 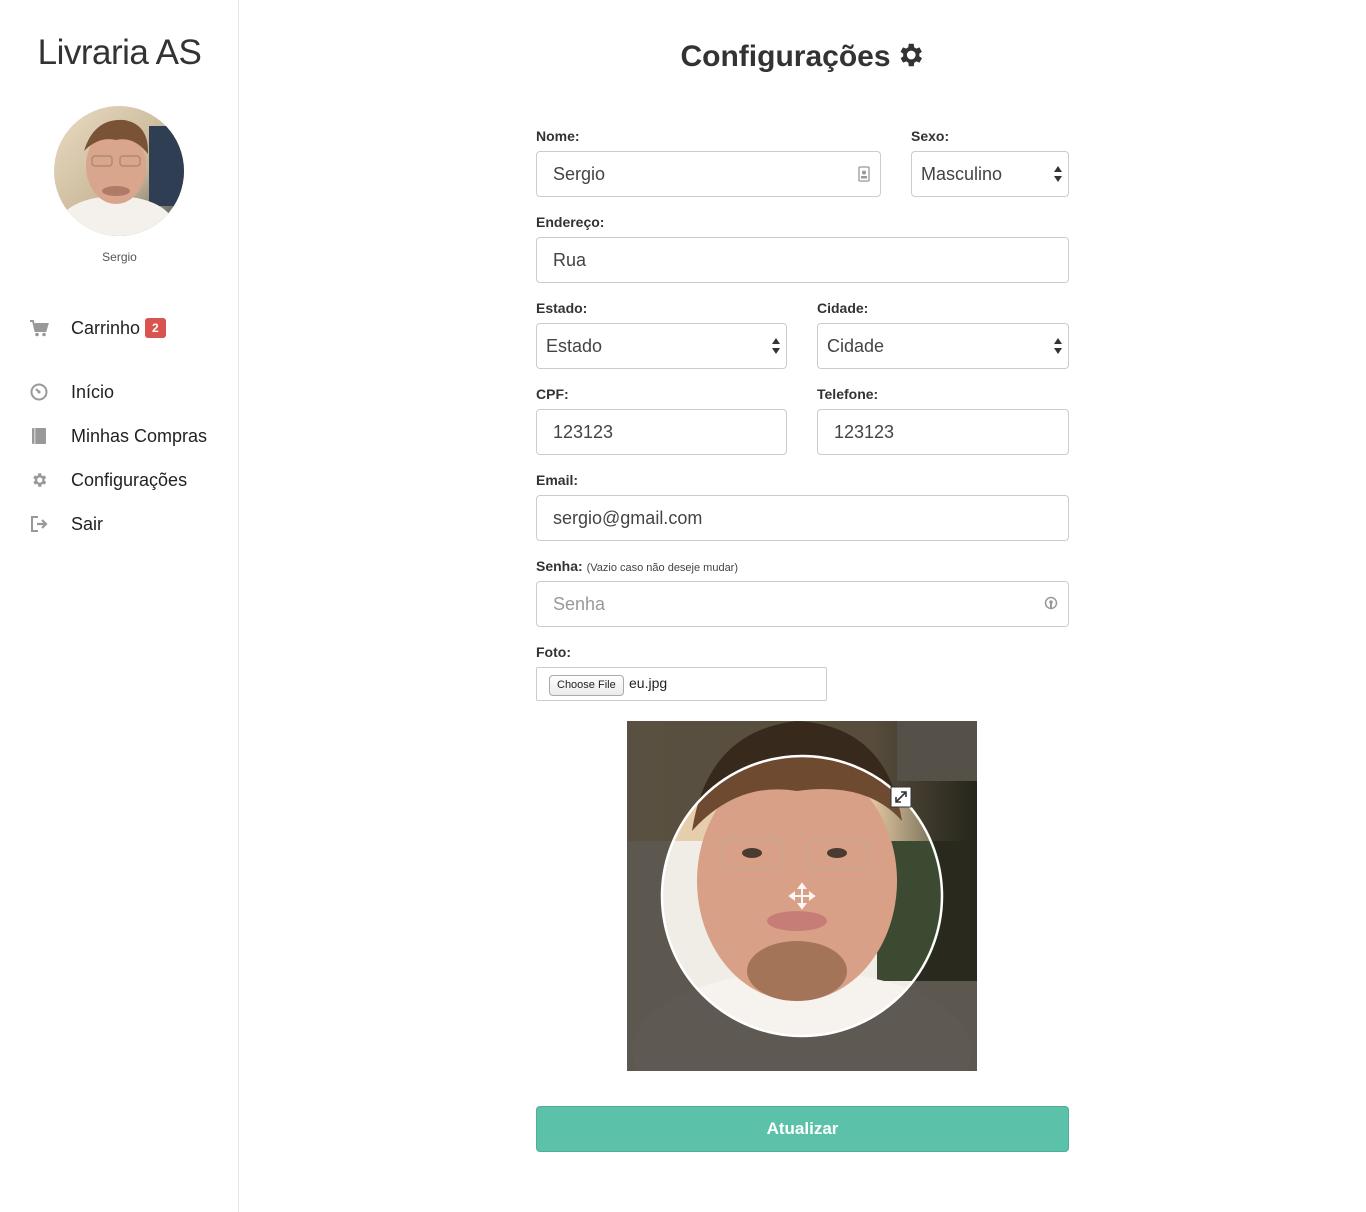 I want to click on choose-file-button: Choose File, so click(x=586, y=685).